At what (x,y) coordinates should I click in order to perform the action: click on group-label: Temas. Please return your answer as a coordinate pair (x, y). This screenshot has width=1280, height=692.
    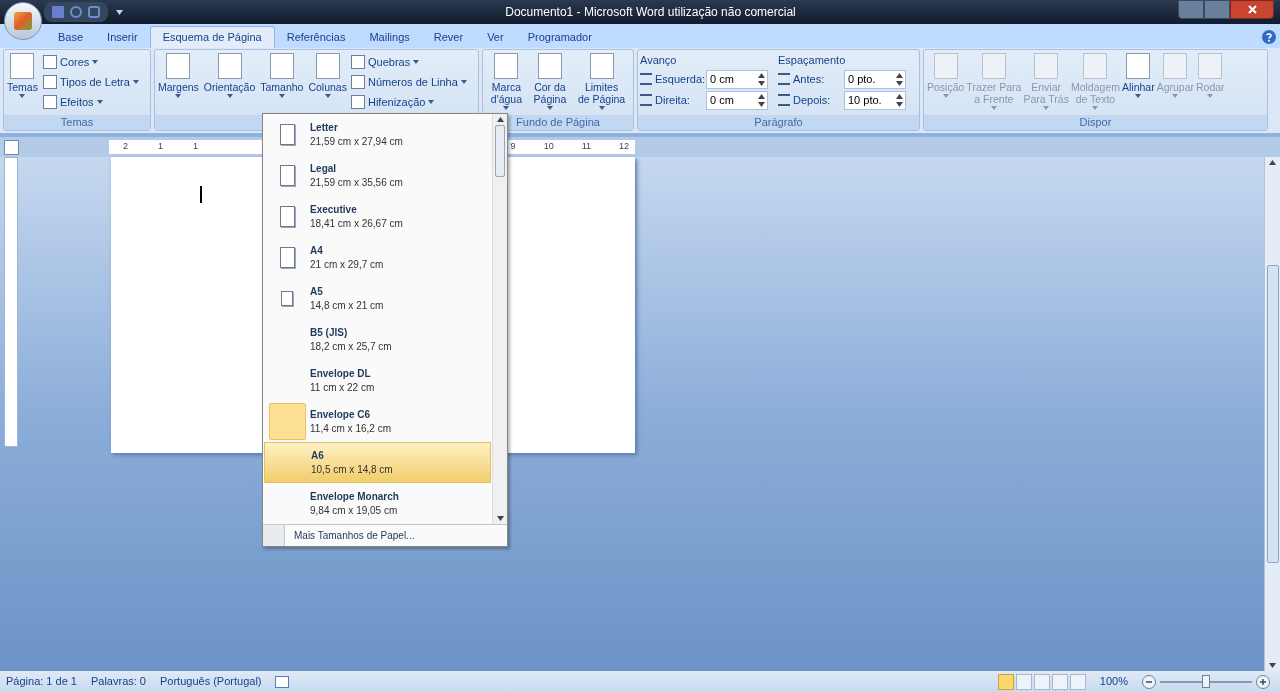
    Looking at the image, I should click on (77, 122).